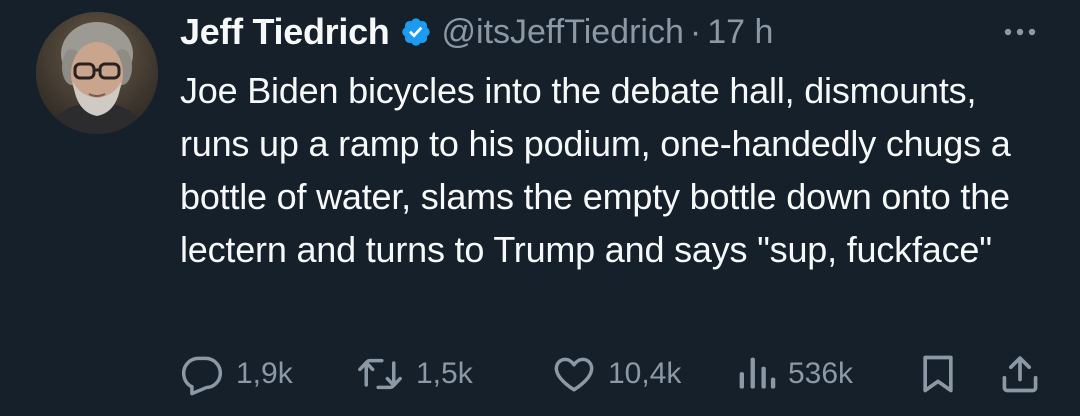  I want to click on reply-count: 1,9k, so click(264, 373).